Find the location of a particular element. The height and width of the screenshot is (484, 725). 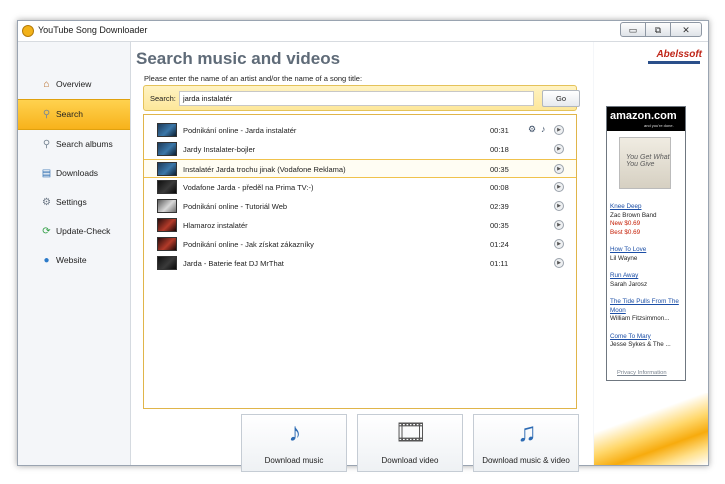

result-title: Podnikání online - Jak získat zákazníky is located at coordinates (248, 244).